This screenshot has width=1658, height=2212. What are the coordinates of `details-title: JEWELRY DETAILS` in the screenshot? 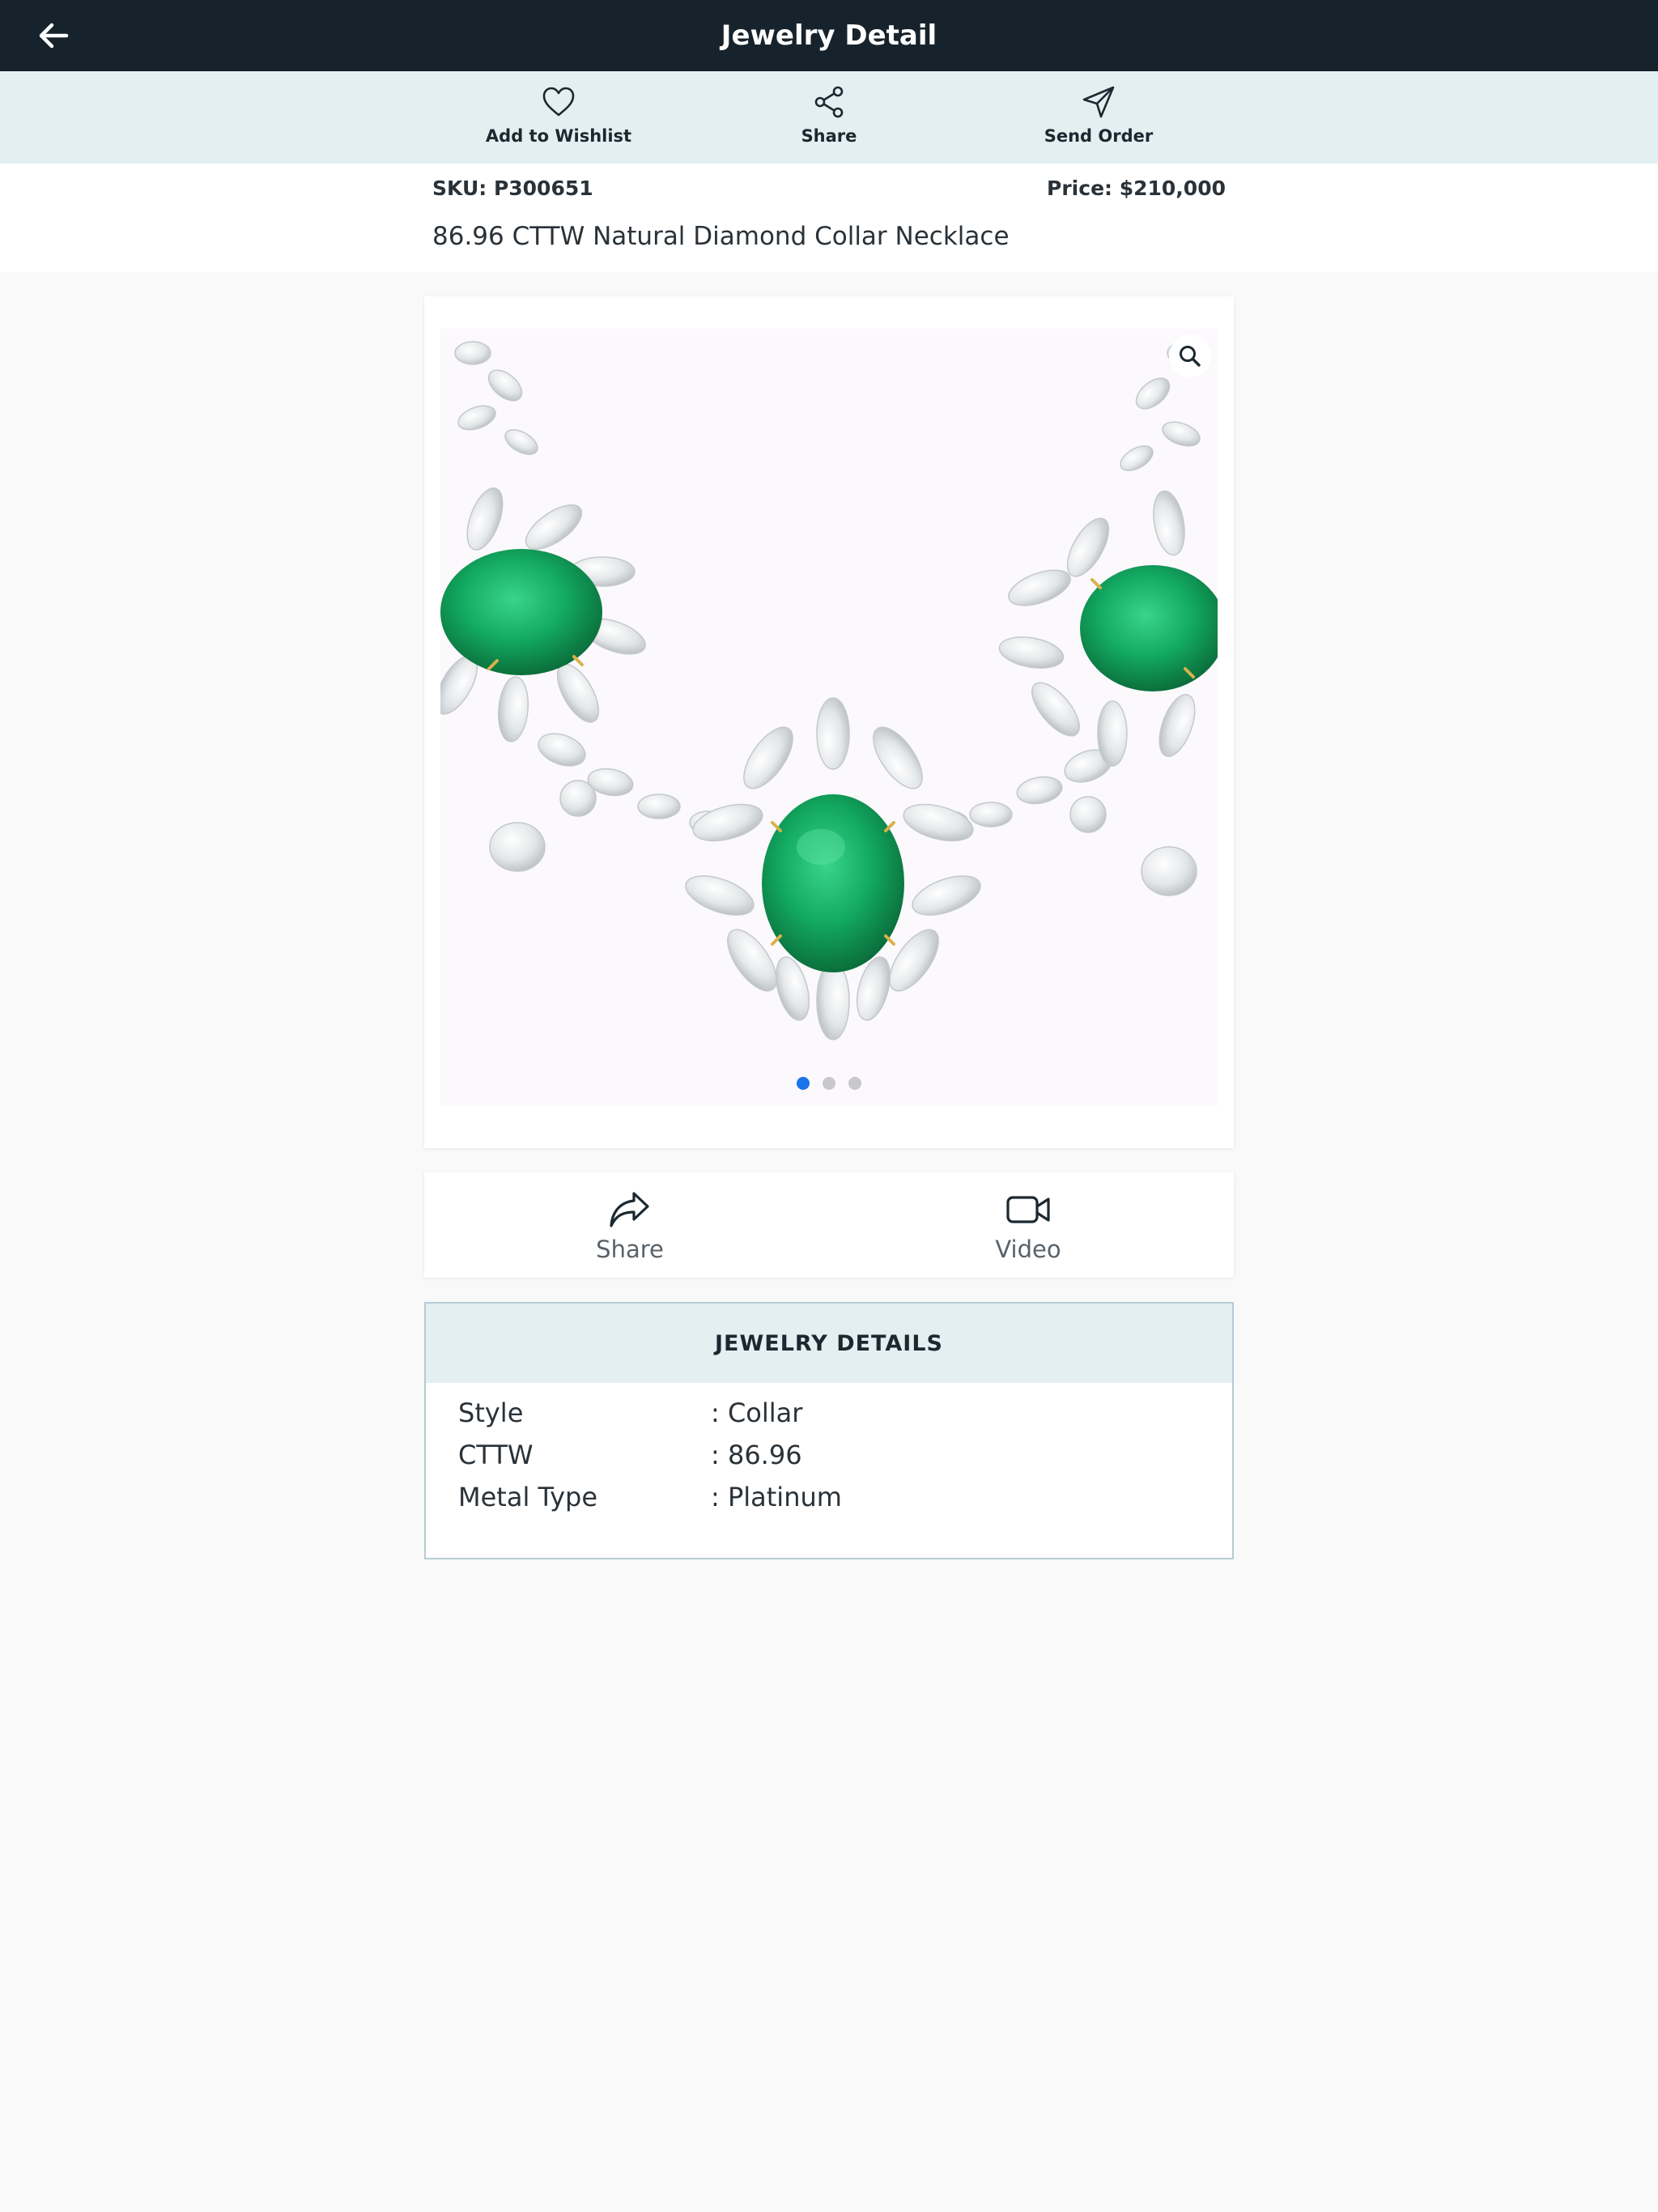 It's located at (829, 1344).